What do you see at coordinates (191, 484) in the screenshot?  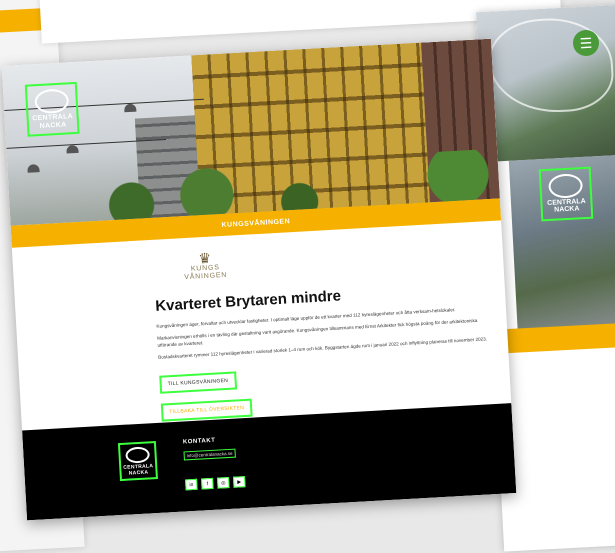 I see `linkedin-icon: in` at bounding box center [191, 484].